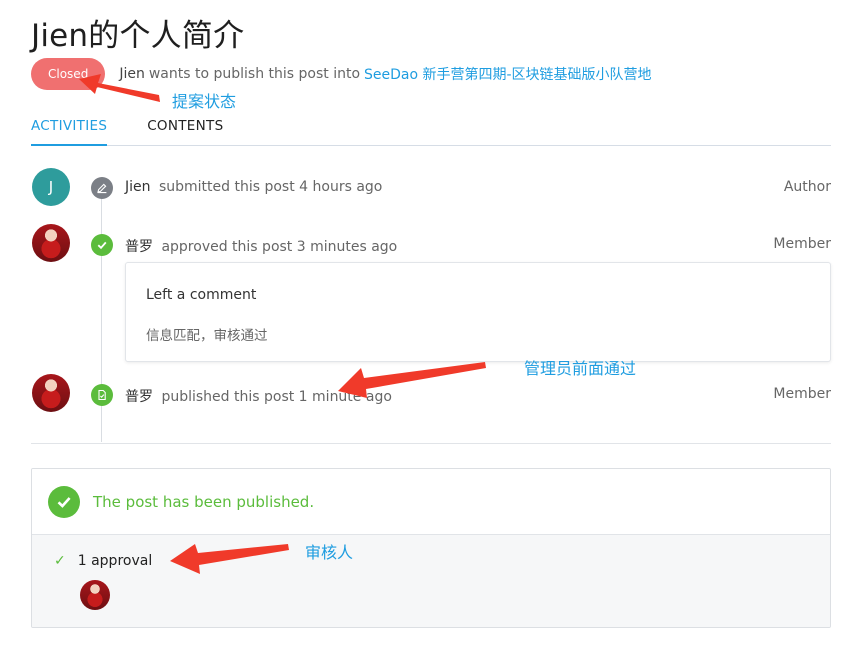 The image size is (855, 655). Describe the element at coordinates (201, 295) in the screenshot. I see `comment-title: Left a comment` at that location.